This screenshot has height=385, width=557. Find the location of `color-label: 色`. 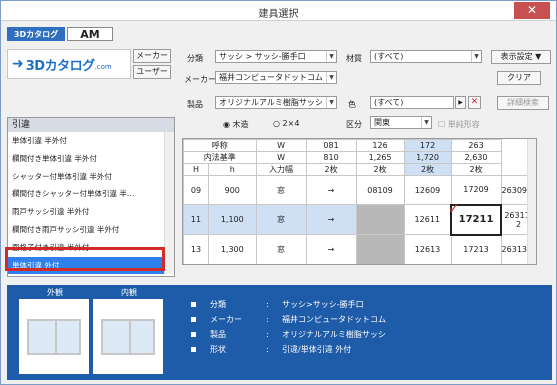

color-label: 色 is located at coordinates (352, 104).